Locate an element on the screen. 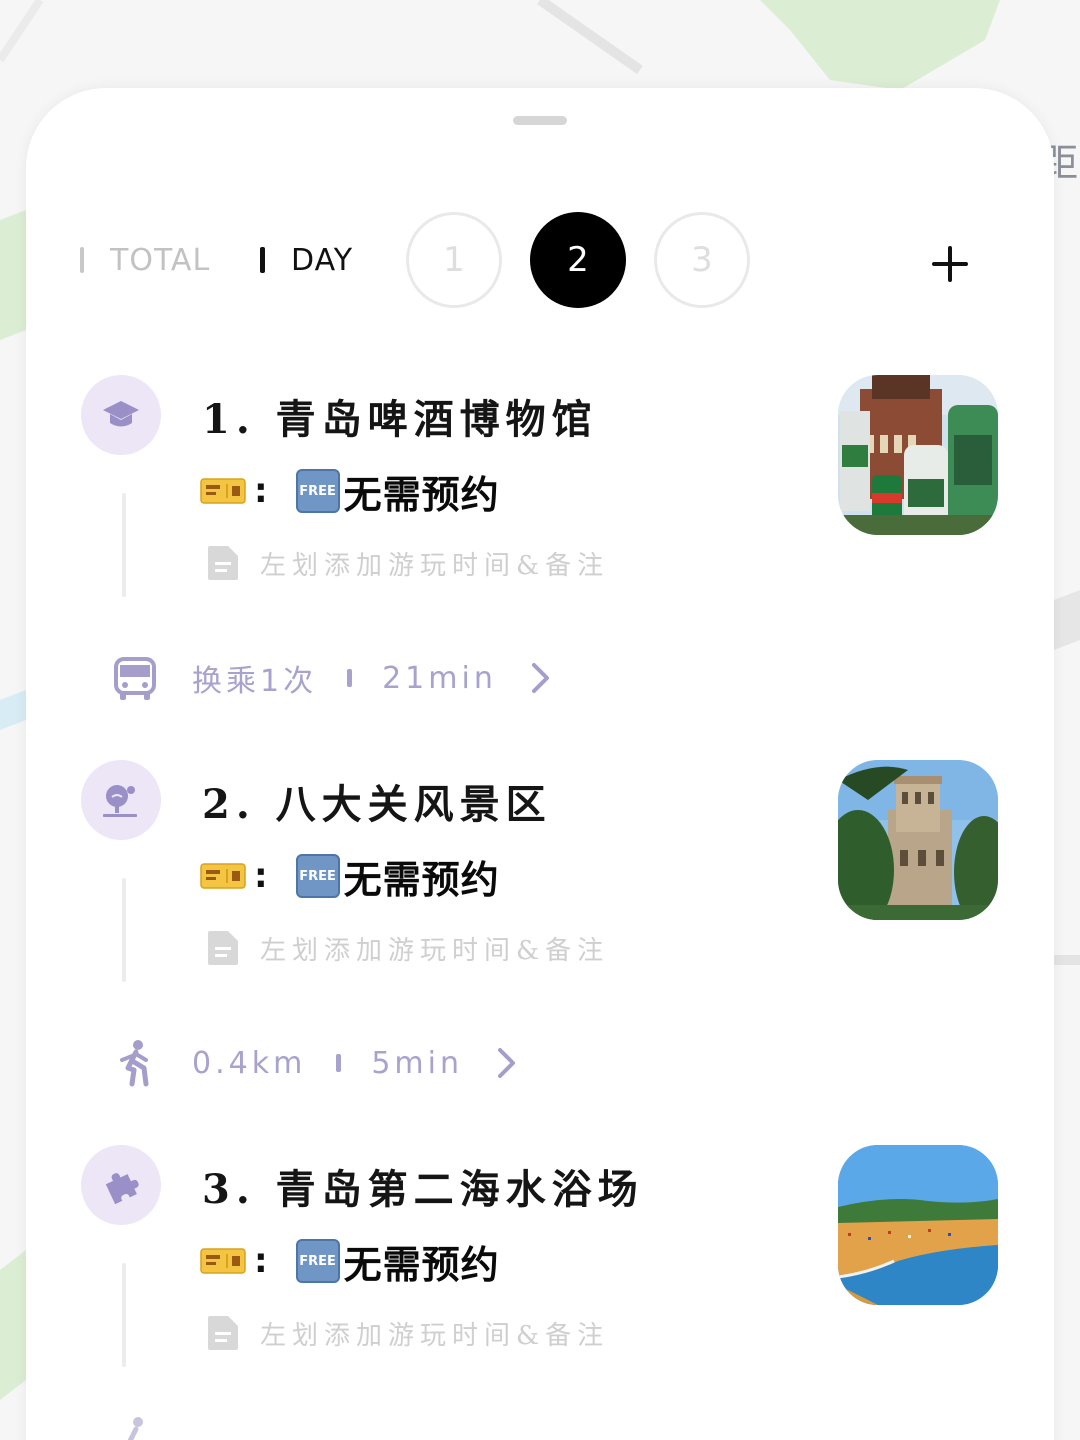 The height and width of the screenshot is (1440, 1080). tab-total-label: TOTAL is located at coordinates (160, 260).